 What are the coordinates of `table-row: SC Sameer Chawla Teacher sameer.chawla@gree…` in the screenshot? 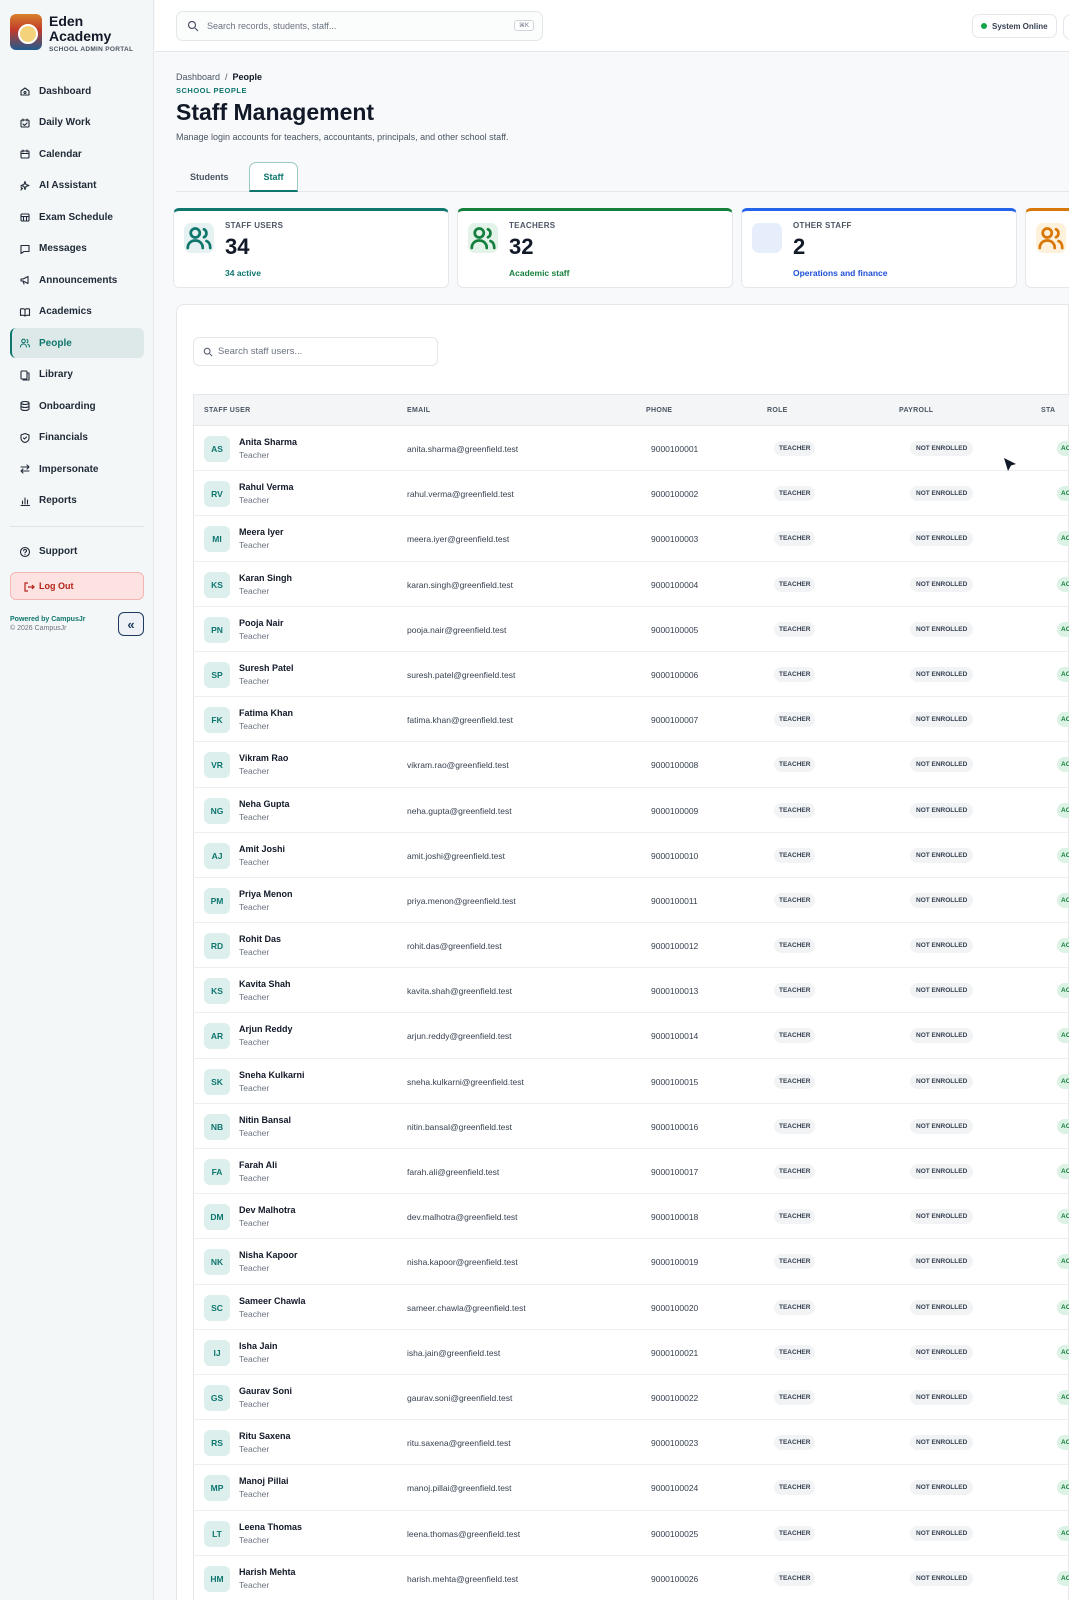 It's located at (631, 1307).